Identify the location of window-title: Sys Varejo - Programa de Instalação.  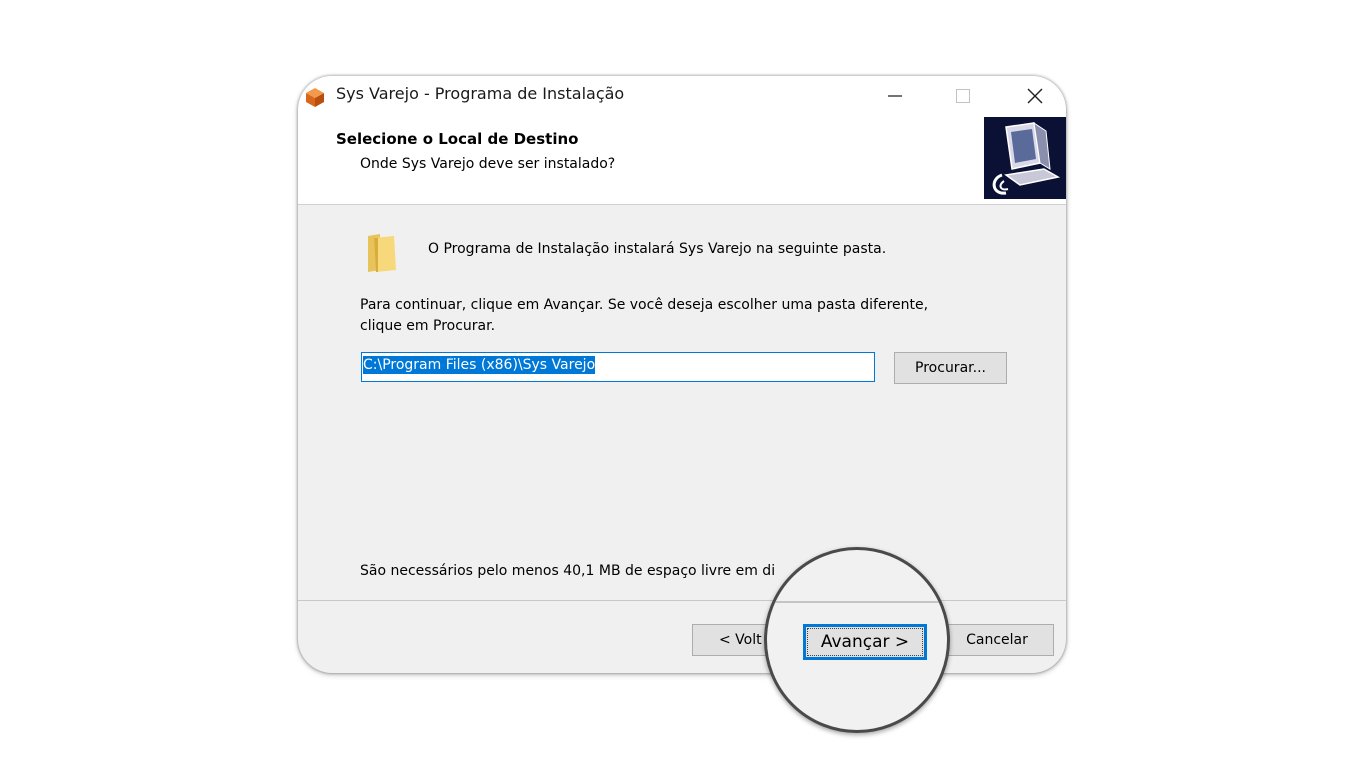
(480, 93).